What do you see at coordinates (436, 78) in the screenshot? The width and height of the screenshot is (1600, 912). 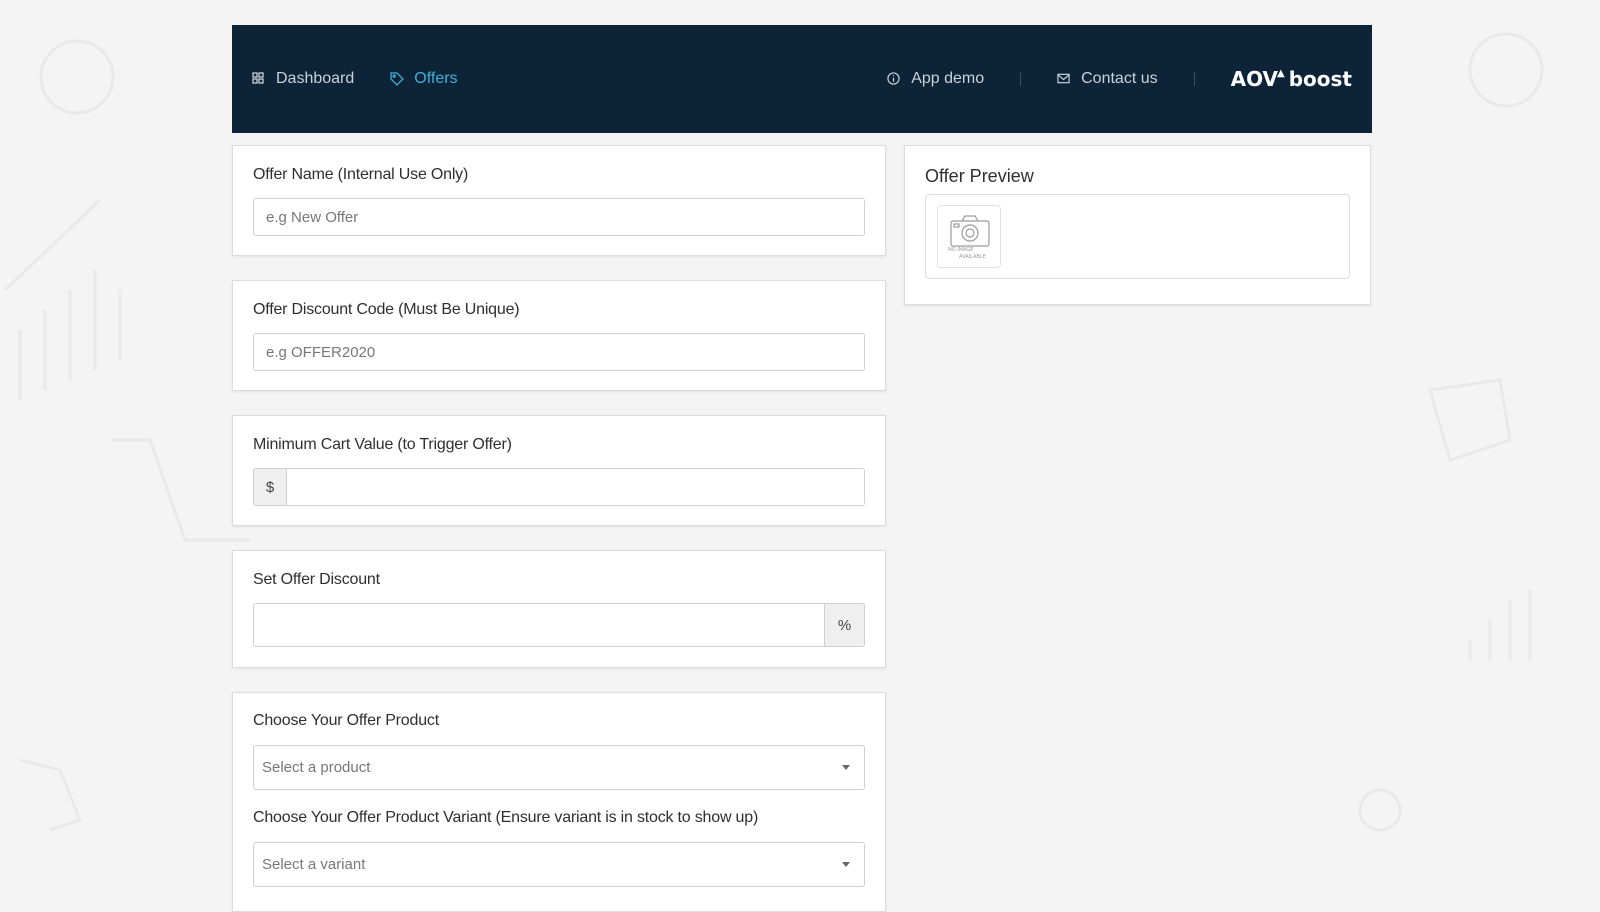 I see `nav-item-offers-label: Offers` at bounding box center [436, 78].